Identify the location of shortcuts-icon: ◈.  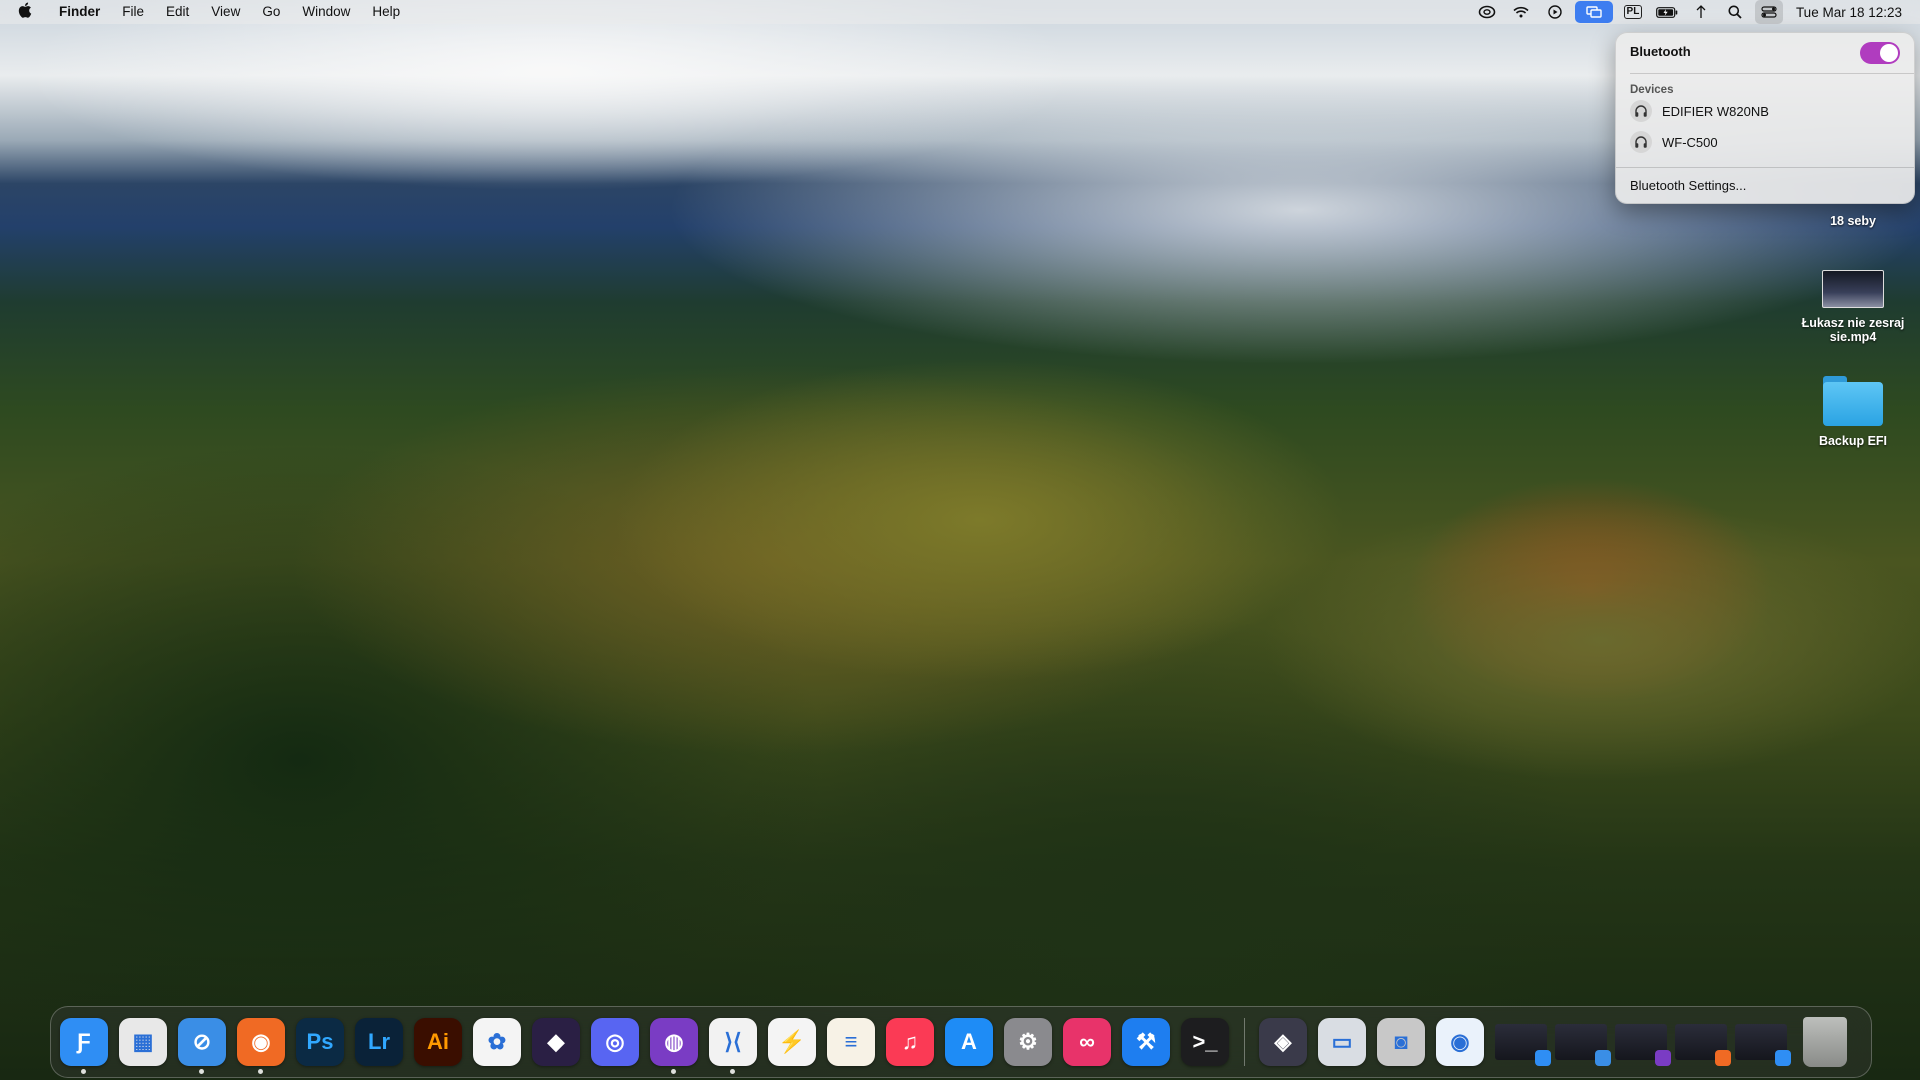
(1283, 1042).